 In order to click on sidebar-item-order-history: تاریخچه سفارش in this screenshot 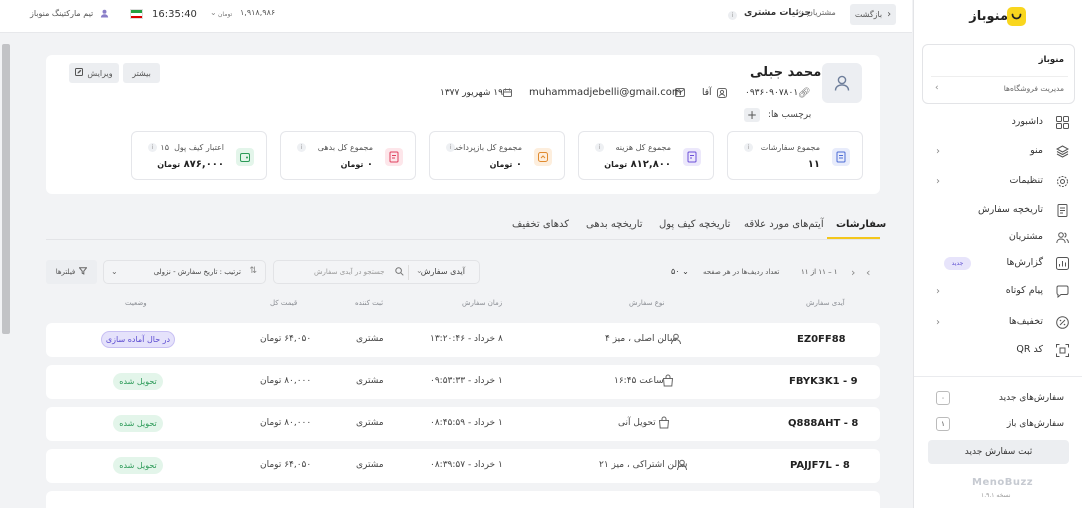, I will do `click(998, 211)`.